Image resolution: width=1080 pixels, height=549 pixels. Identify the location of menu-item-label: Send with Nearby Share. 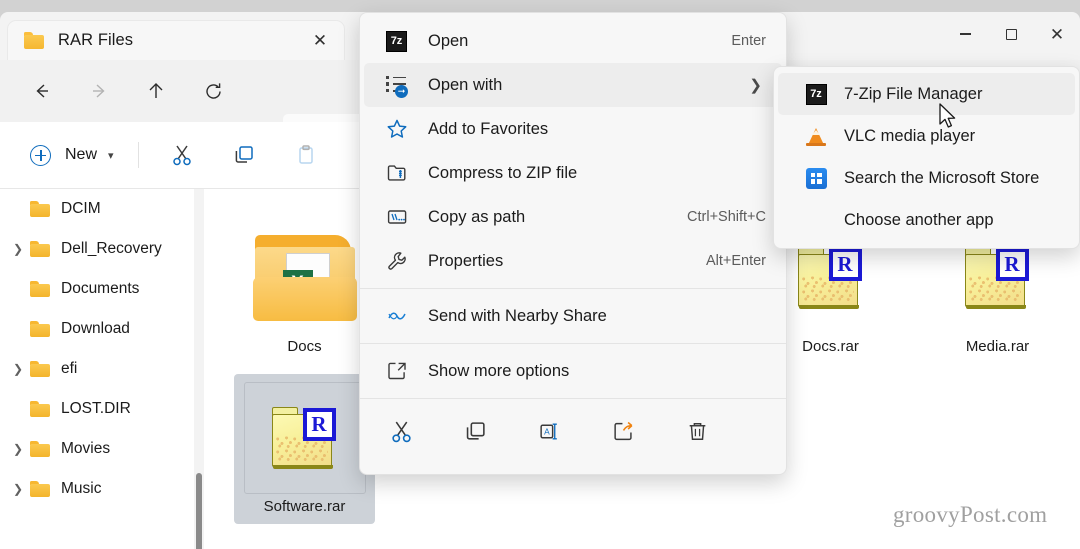
(517, 315).